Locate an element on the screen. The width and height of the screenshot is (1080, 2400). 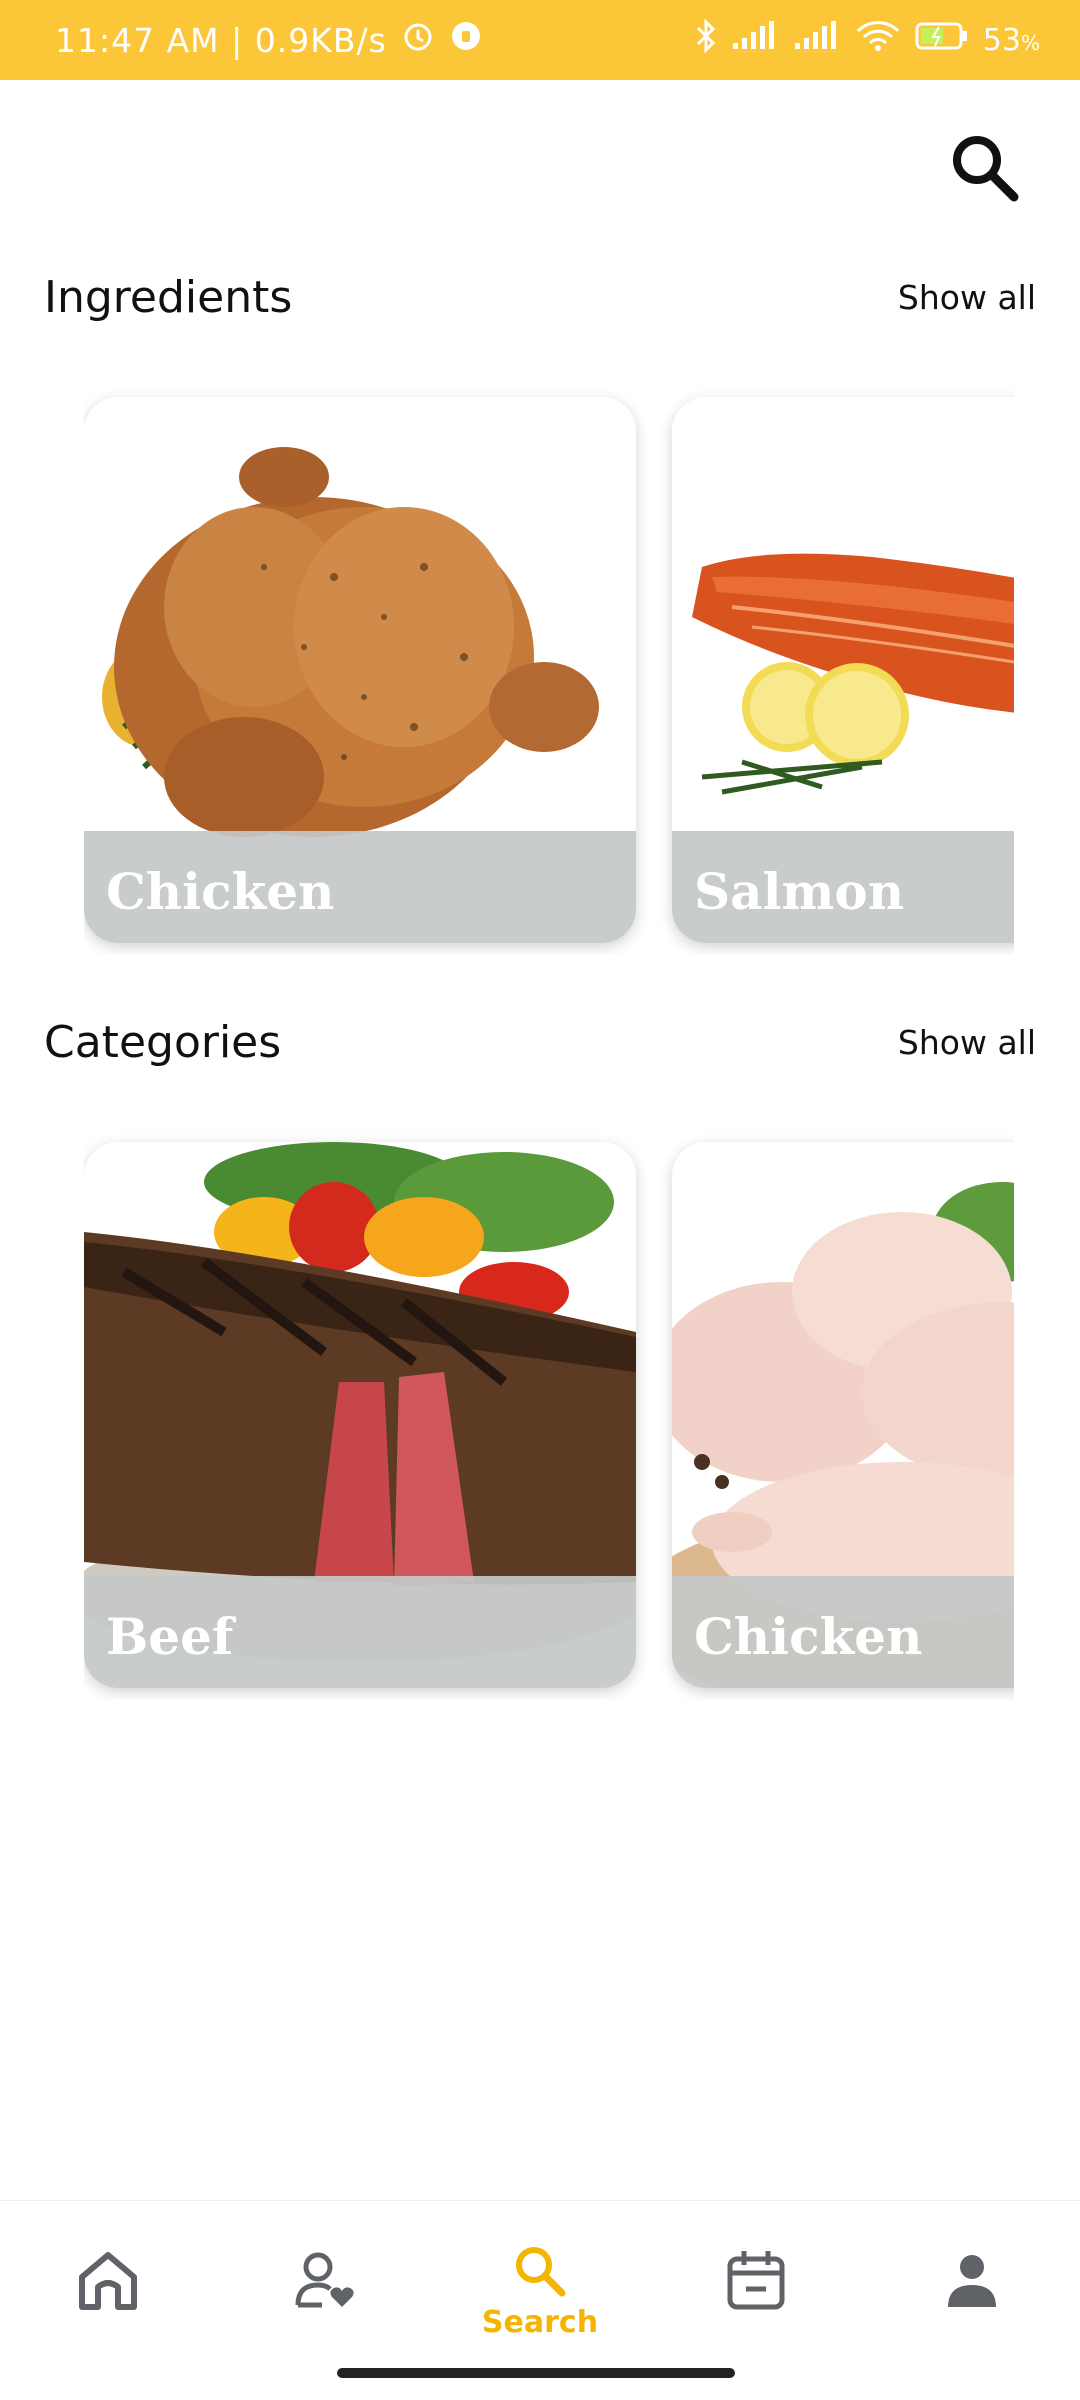
categories-title: Categories is located at coordinates (163, 1042).